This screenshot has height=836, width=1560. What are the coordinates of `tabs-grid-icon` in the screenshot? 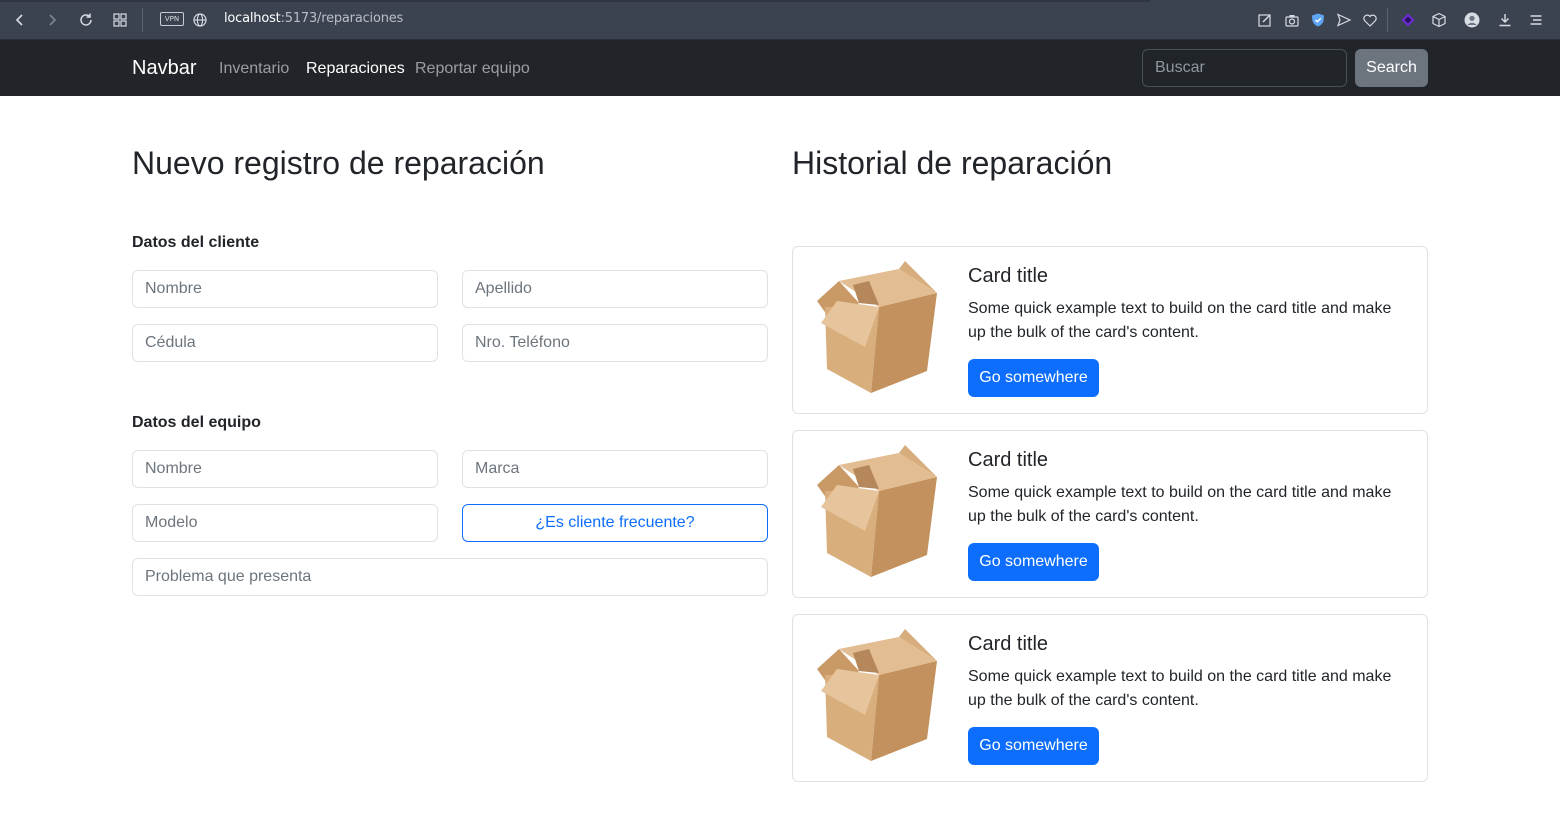 It's located at (120, 20).